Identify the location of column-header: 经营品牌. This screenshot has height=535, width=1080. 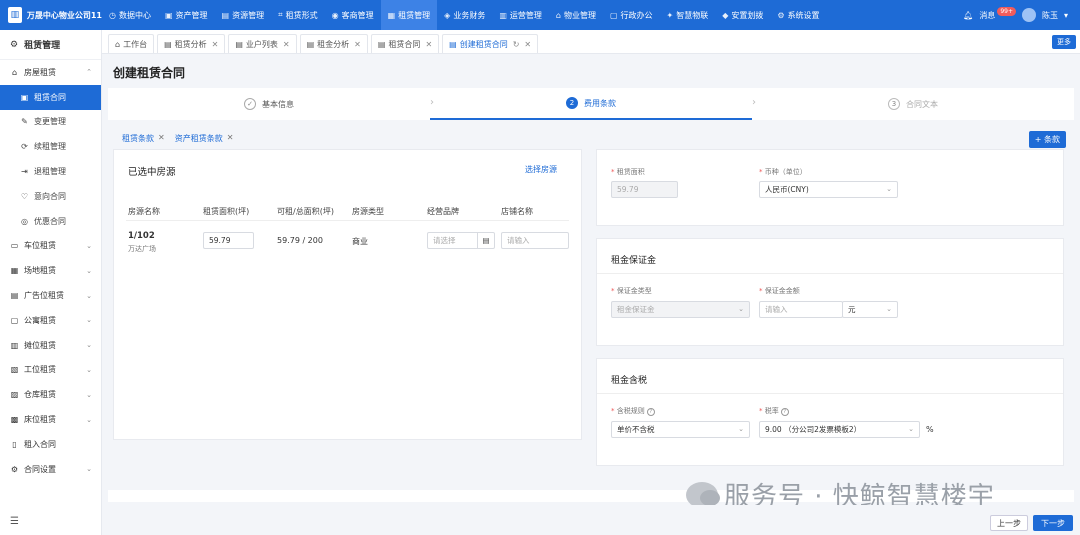
(443, 211).